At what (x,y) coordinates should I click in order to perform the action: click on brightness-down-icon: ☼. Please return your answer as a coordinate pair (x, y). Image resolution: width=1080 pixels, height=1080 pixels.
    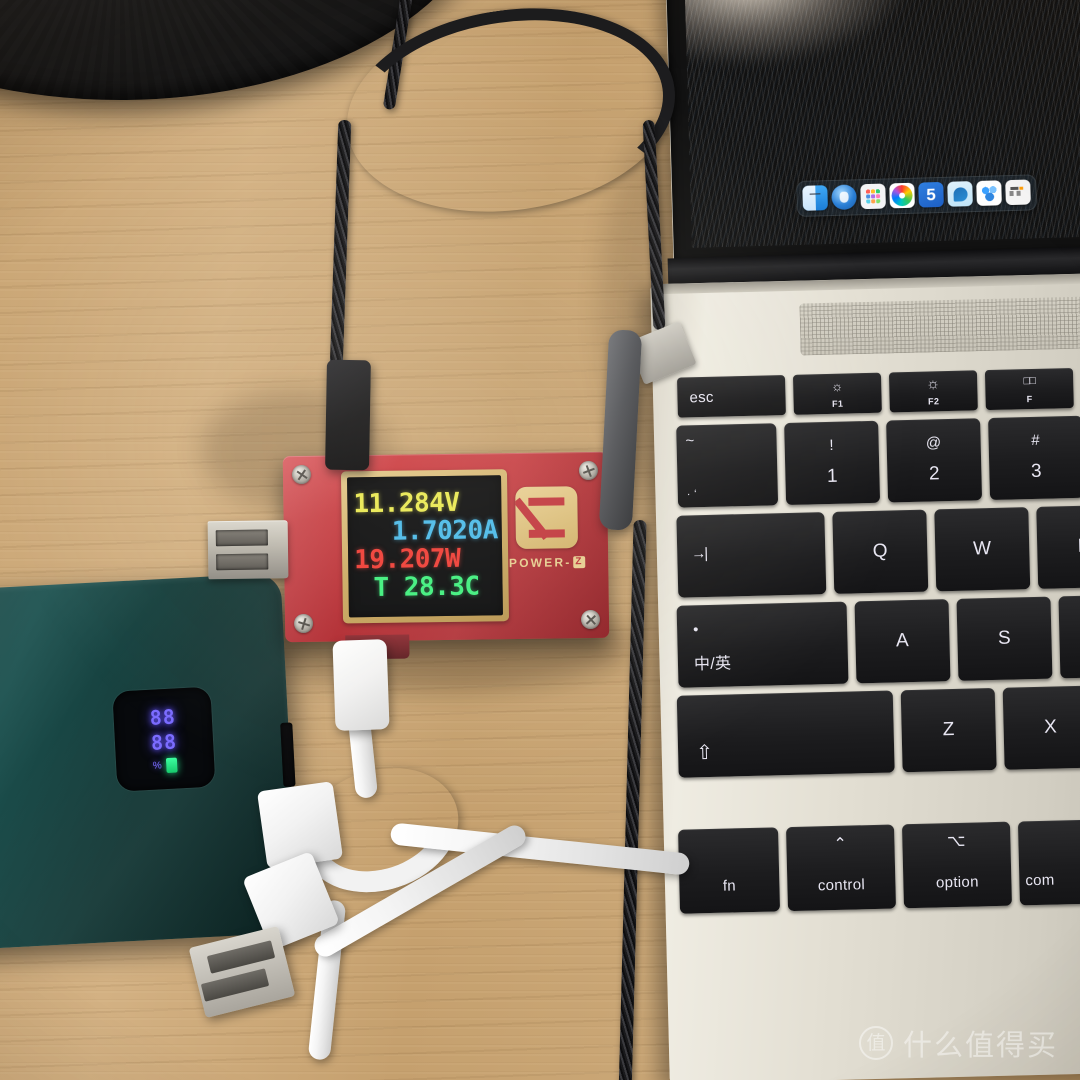
    Looking at the image, I should click on (837, 386).